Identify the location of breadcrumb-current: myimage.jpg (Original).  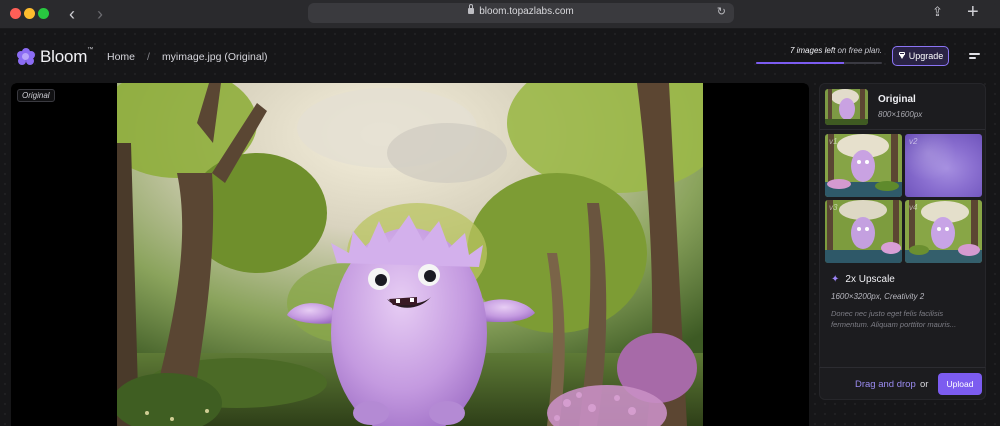
(214, 57).